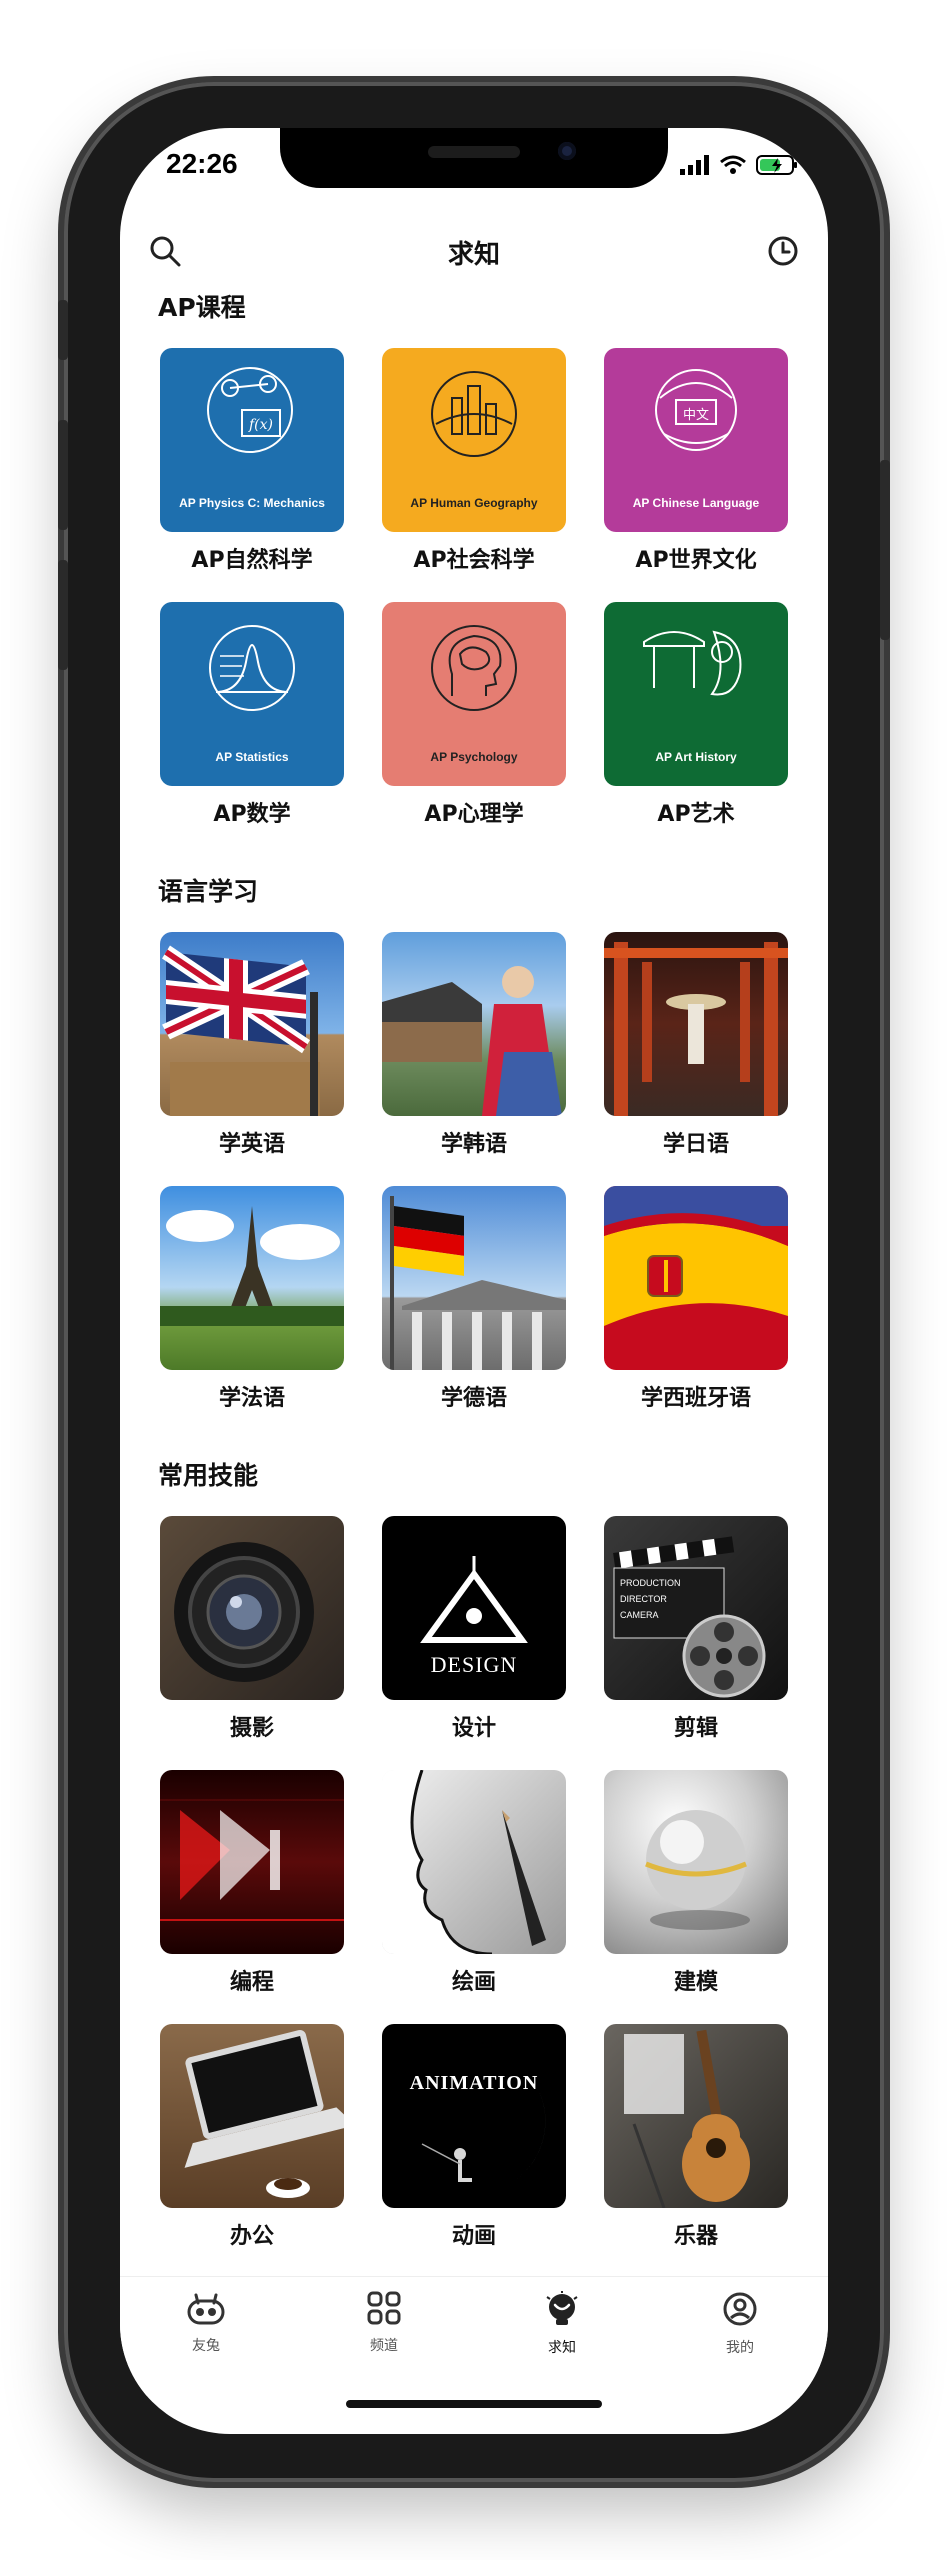 This screenshot has width=948, height=2560. Describe the element at coordinates (639, 1615) in the screenshot. I see `svg-text: CAMERA` at that location.